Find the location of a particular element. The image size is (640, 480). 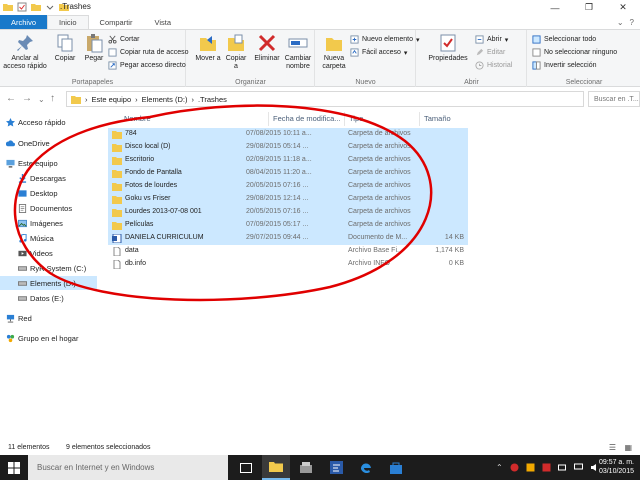

help-icon: ? is located at coordinates (632, 22).